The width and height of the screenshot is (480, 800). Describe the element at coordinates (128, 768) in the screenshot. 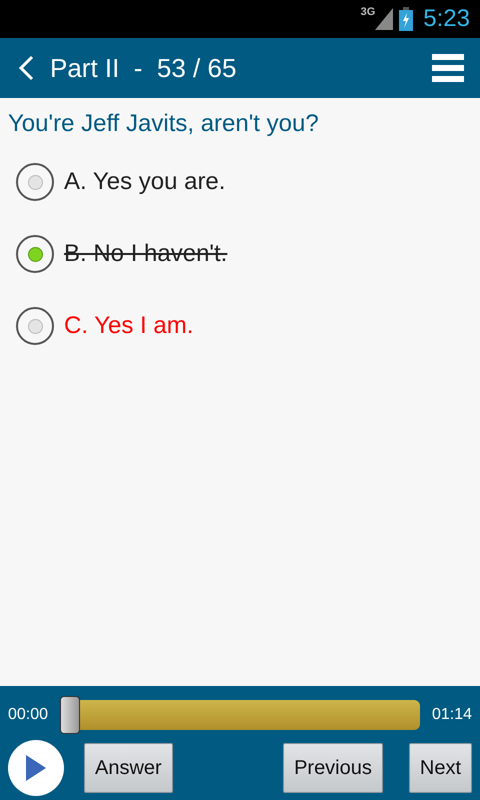

I see `answer-button: Answer` at that location.